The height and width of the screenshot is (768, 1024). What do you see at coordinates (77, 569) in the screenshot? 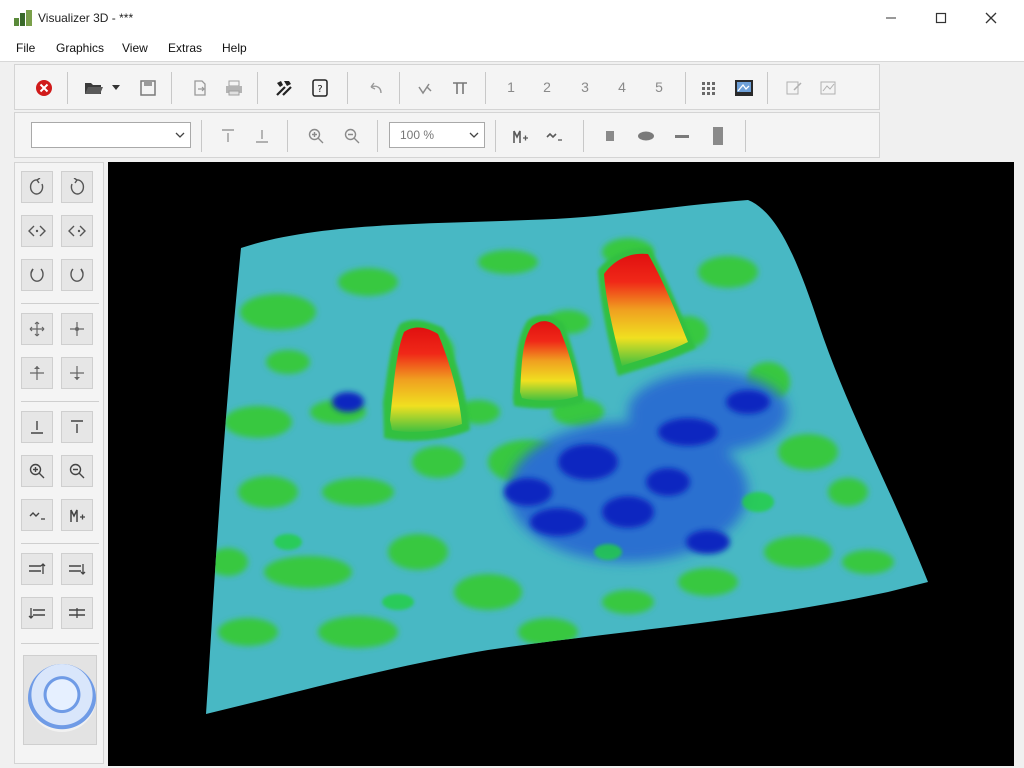
I see `raise-alt-button` at bounding box center [77, 569].